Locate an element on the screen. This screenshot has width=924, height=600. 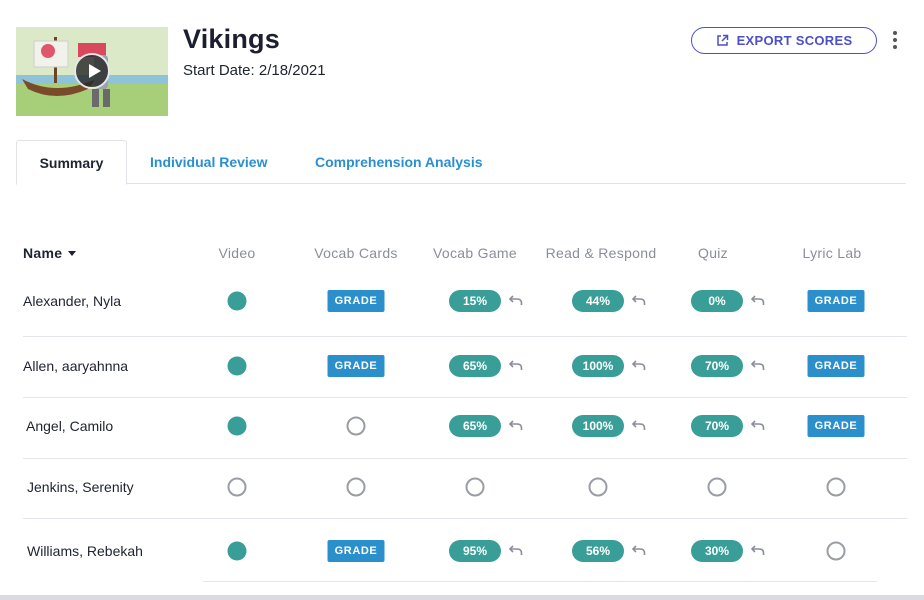
score-pill: 0% is located at coordinates (717, 301).